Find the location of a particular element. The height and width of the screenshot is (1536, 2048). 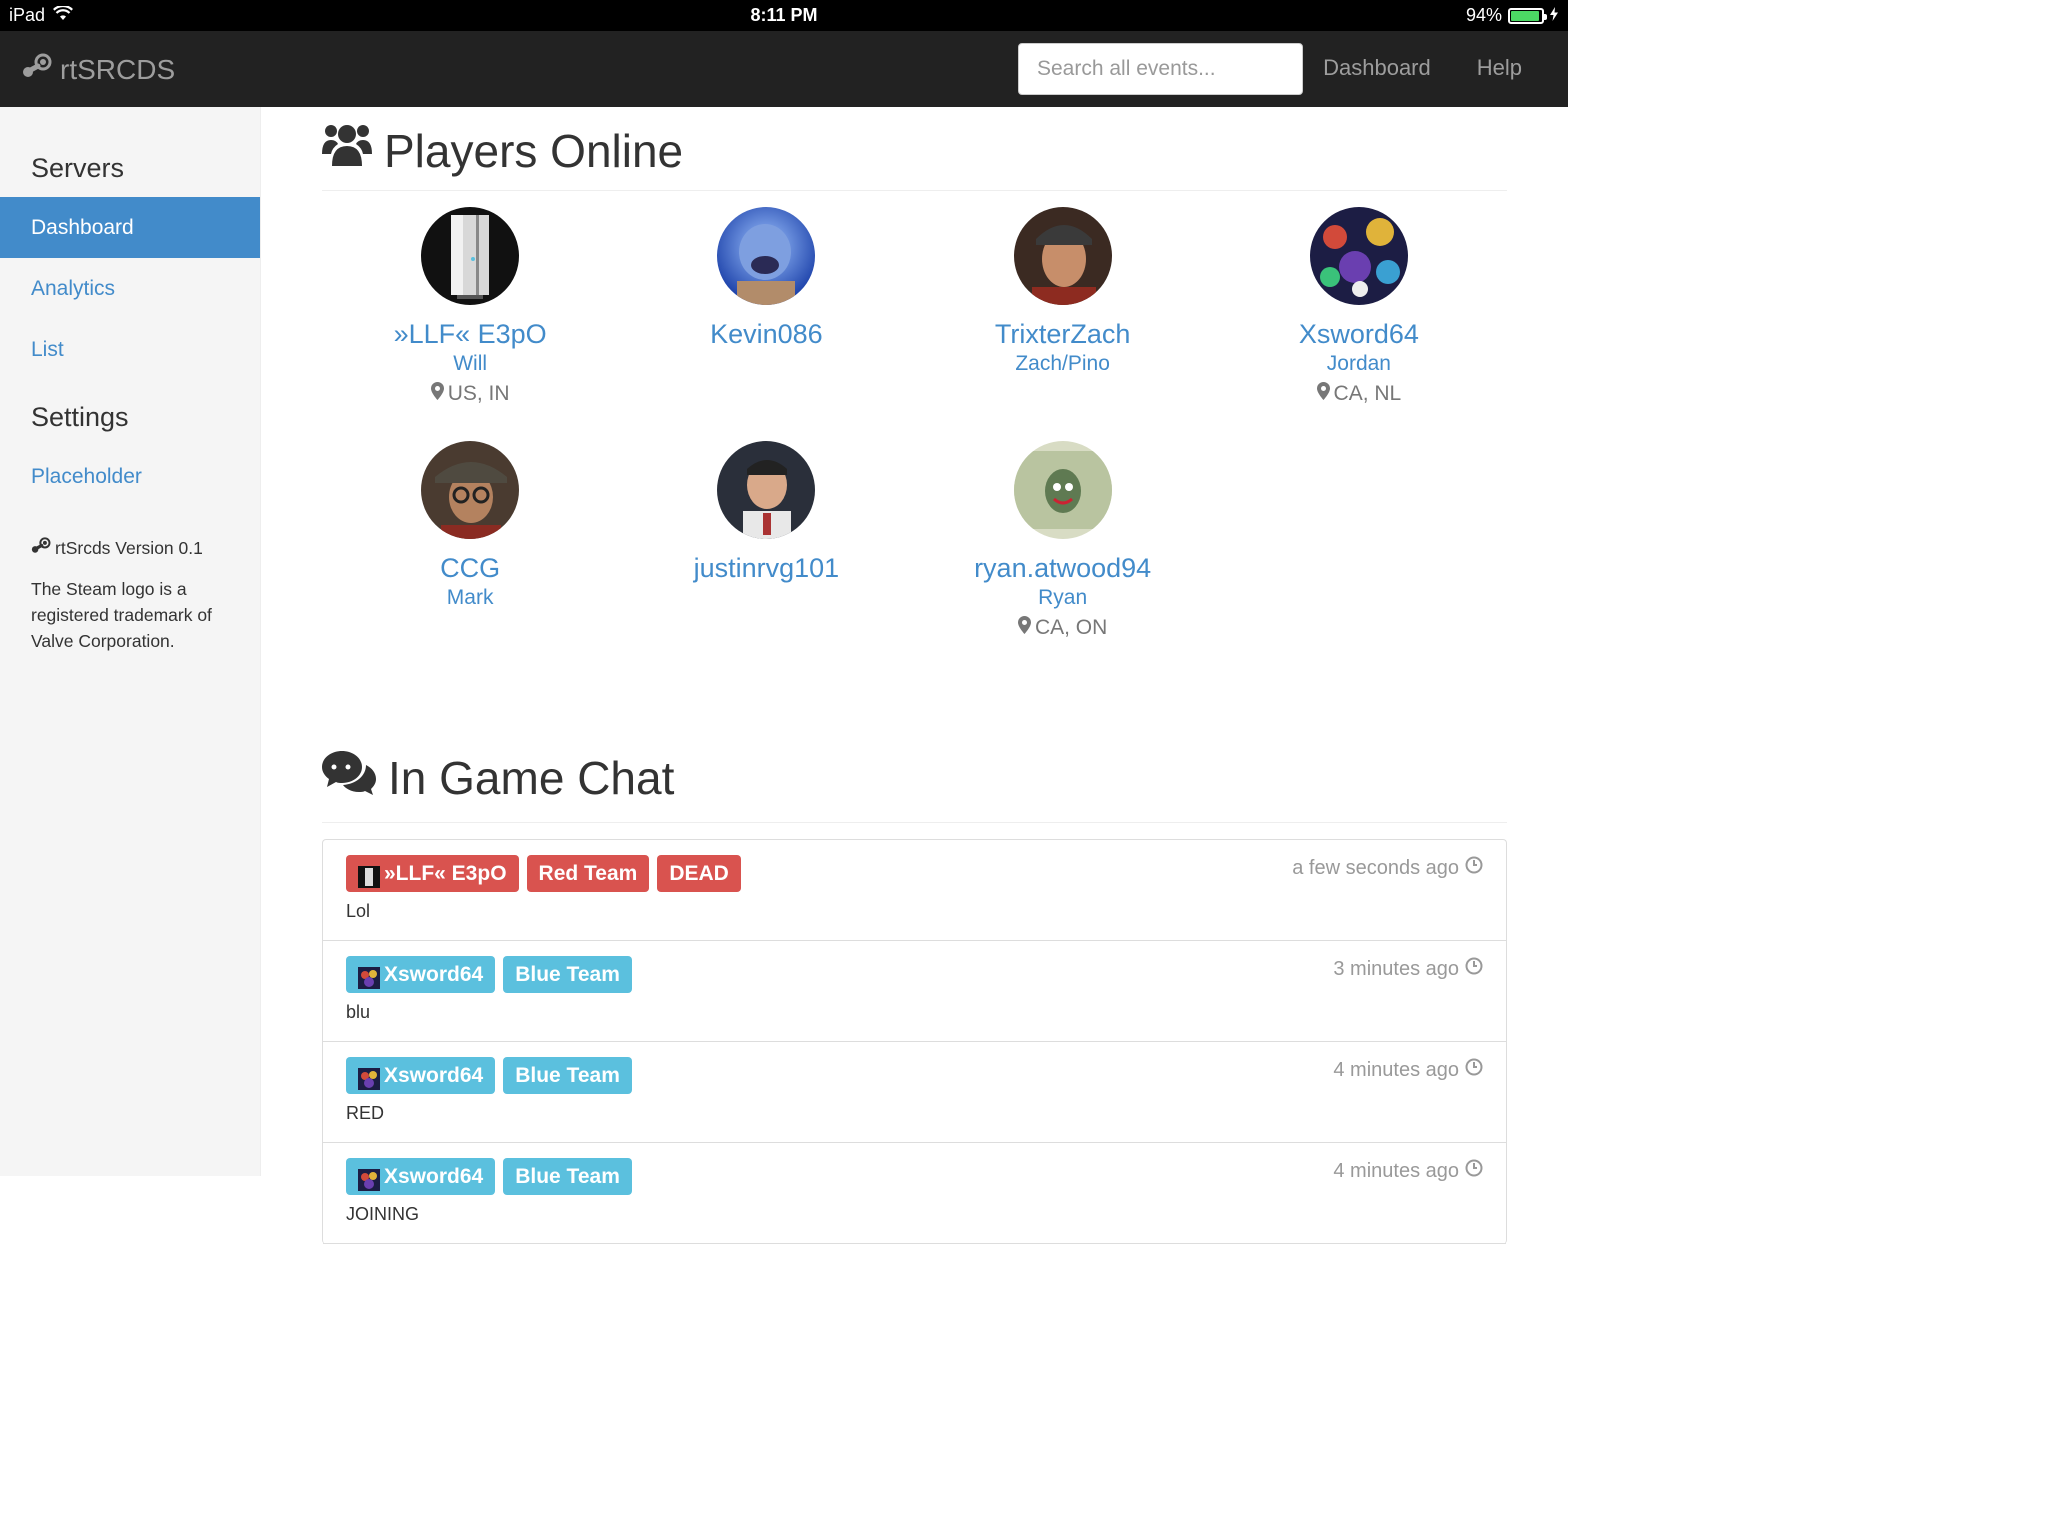

player-real-name: Zach/Pino is located at coordinates (1062, 363).